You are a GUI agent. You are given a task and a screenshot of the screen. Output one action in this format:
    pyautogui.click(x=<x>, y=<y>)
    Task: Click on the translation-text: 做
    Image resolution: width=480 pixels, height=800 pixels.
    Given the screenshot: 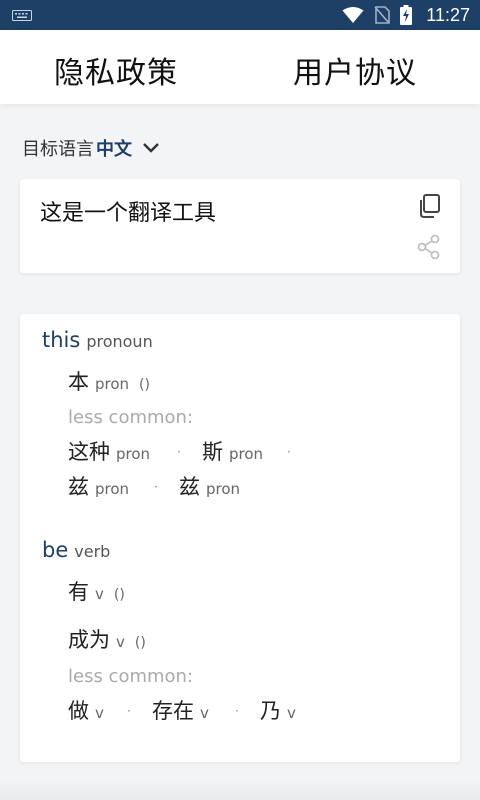 What is the action you would take?
    pyautogui.click(x=78, y=711)
    